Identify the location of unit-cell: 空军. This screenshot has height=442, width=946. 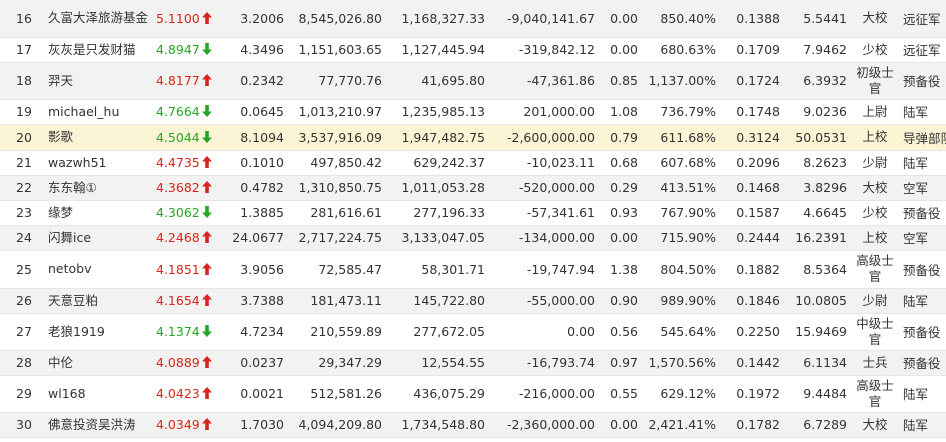
(921, 188).